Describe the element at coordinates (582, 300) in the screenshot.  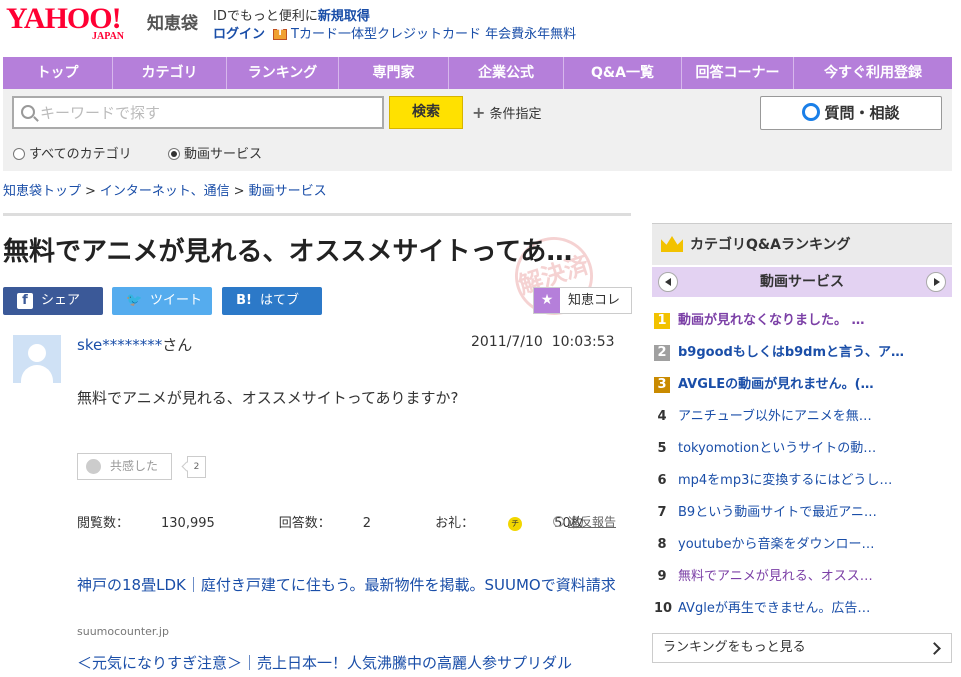
I see `chiekore-button: ★ 知恵コレ` at that location.